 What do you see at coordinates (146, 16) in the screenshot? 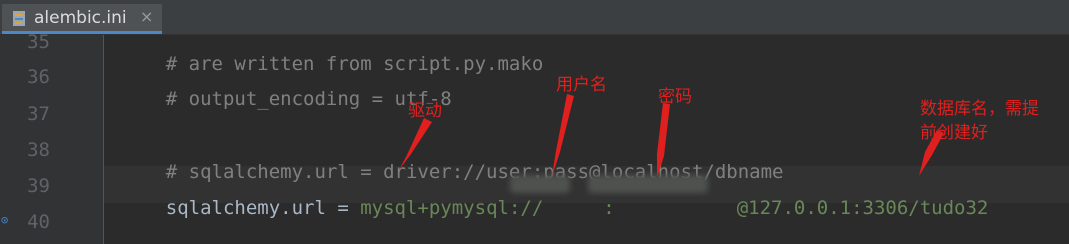
I see `close-icon: ×` at bounding box center [146, 16].